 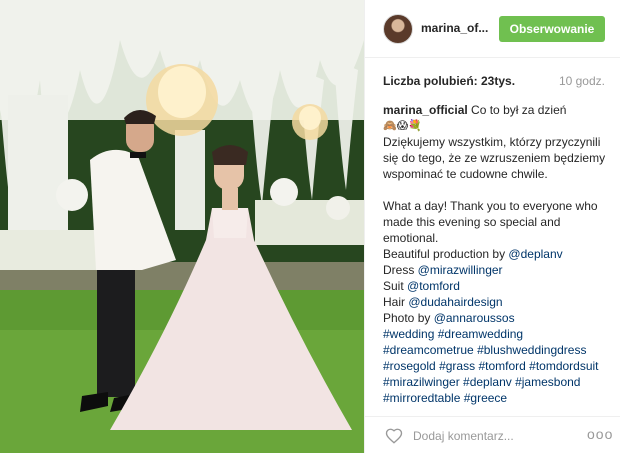 What do you see at coordinates (421, 382) in the screenshot?
I see `hashtag-link: #mirazilwinger` at bounding box center [421, 382].